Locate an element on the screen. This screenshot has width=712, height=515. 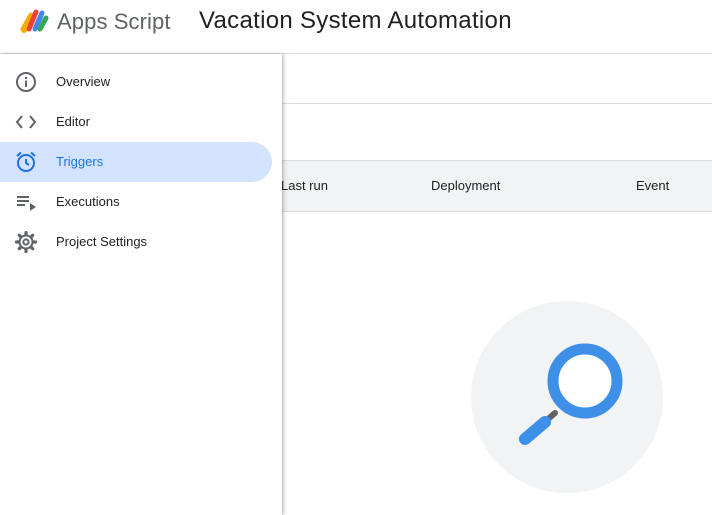
sidebar-item-label: Overview is located at coordinates (83, 81).